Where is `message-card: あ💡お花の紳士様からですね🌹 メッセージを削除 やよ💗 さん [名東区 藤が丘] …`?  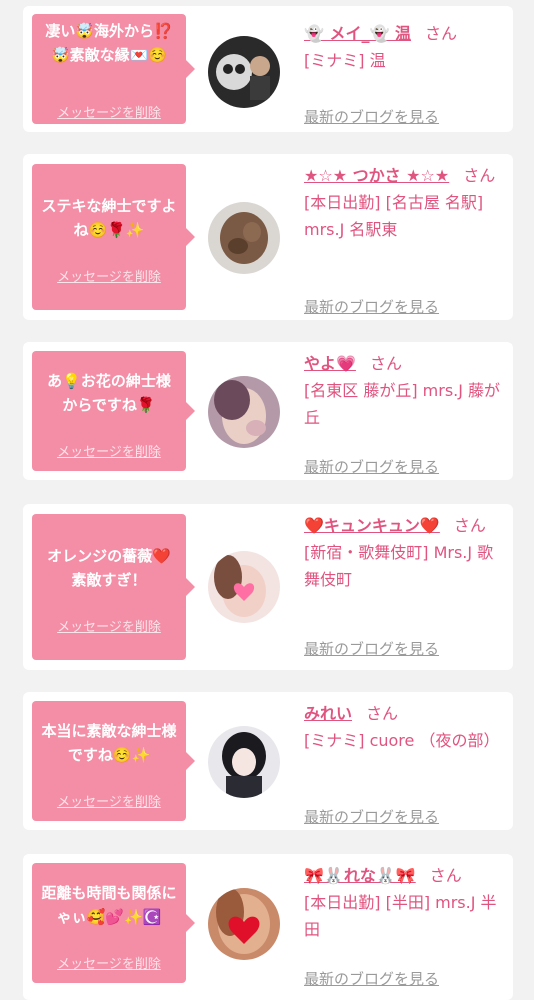
message-card: あ💡お花の紳士様からですね🌹 メッセージを削除 やよ💗 さん [名東区 藤が丘] … is located at coordinates (268, 411).